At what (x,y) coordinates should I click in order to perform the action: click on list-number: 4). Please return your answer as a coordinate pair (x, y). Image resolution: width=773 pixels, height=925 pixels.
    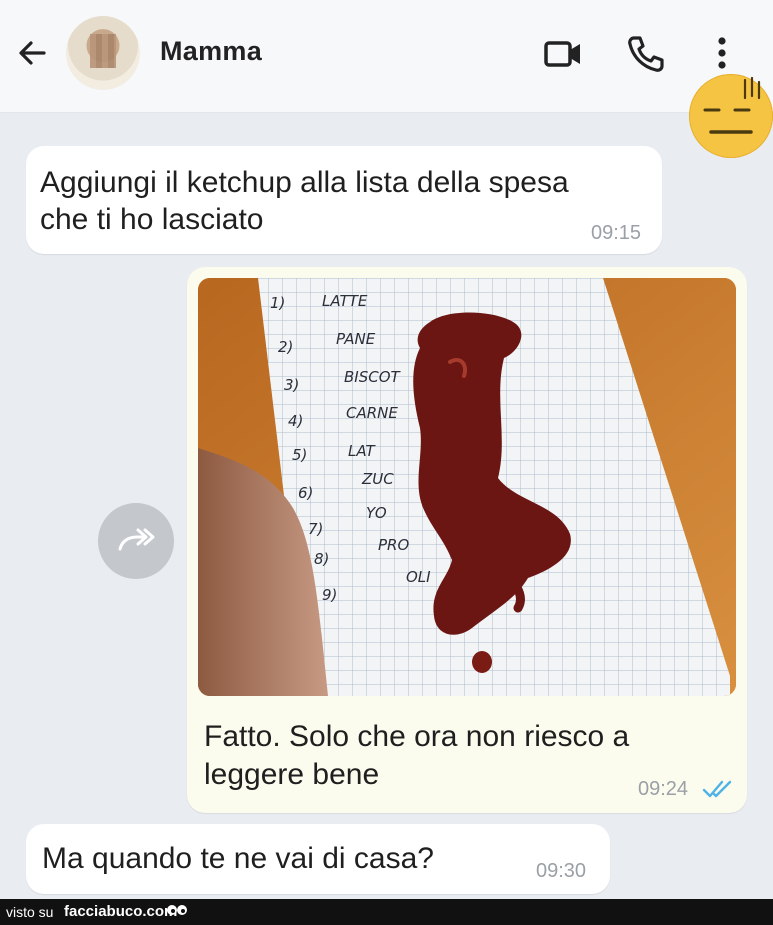
    Looking at the image, I should click on (295, 421).